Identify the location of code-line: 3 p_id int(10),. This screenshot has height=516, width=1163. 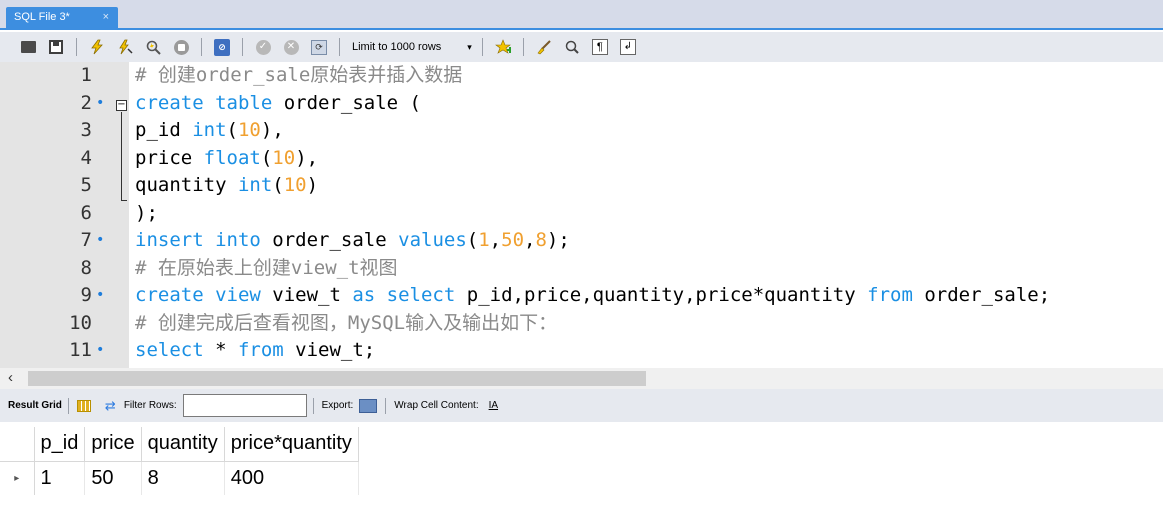
(581, 131).